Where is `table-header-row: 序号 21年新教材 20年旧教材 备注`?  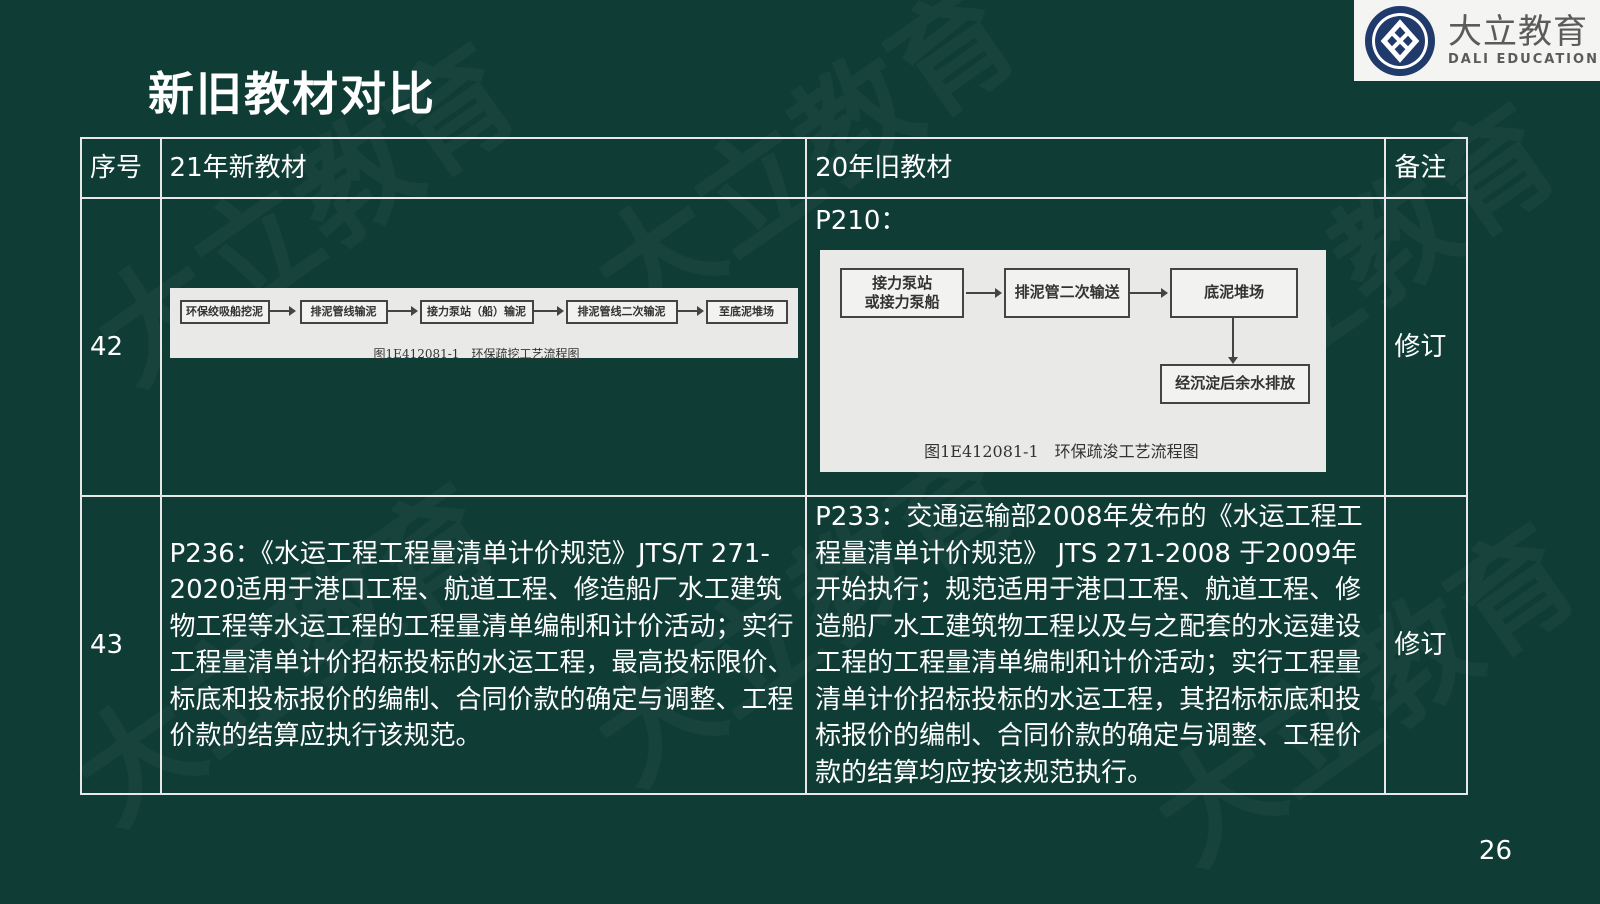
table-header-row: 序号 21年新教材 20年旧教材 备注 is located at coordinates (774, 168).